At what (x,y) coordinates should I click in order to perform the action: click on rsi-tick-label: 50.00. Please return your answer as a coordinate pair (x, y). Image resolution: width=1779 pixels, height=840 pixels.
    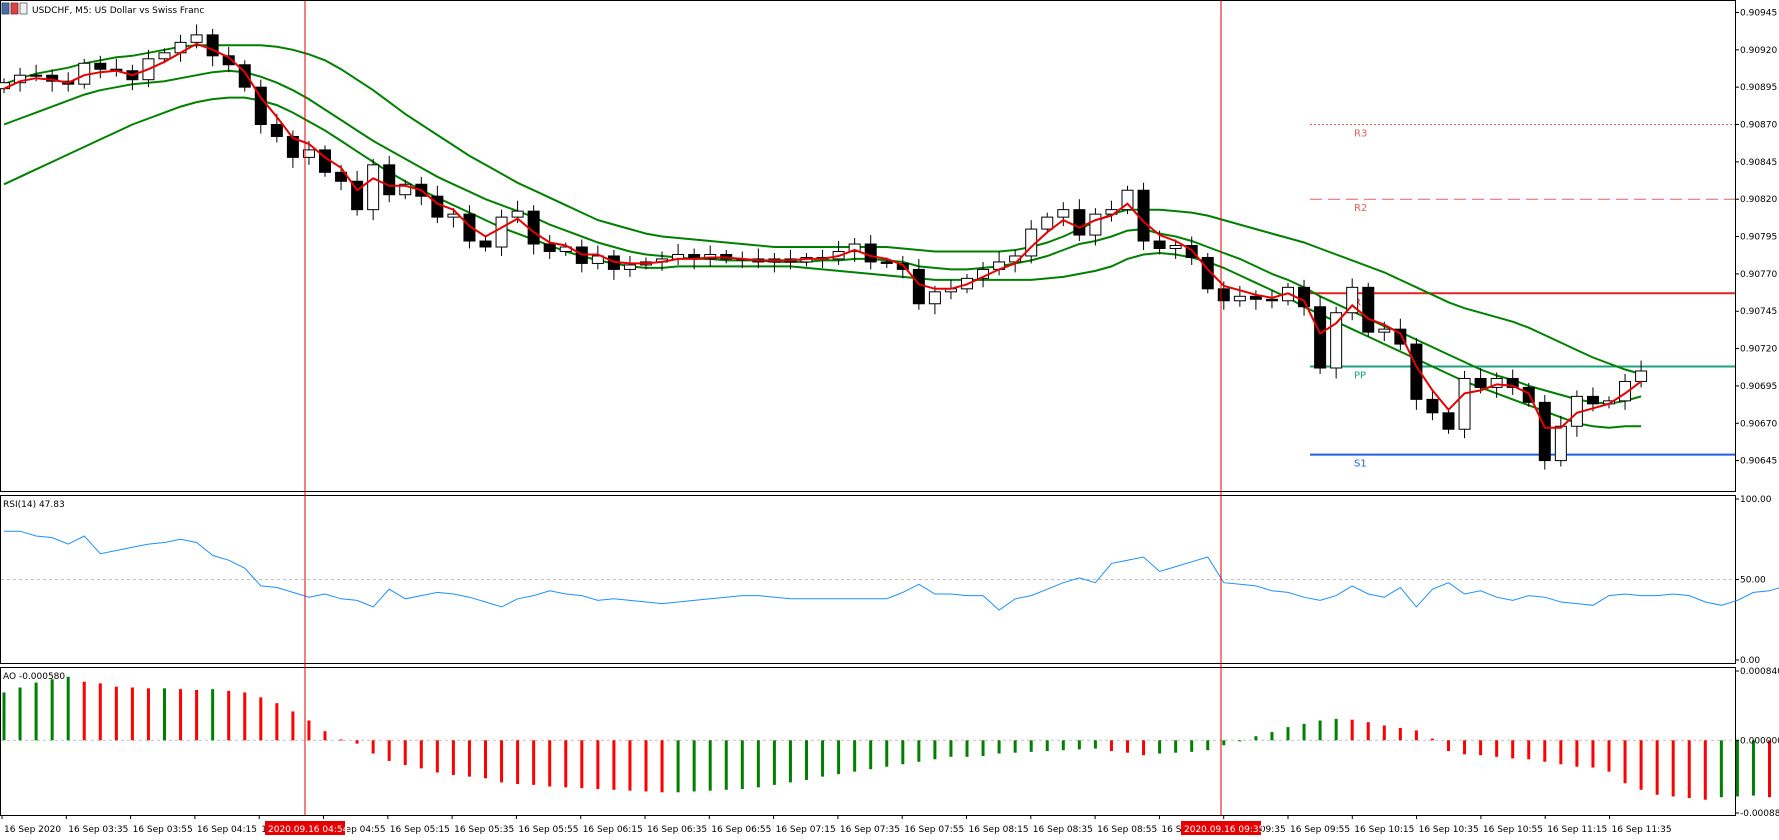
    Looking at the image, I should click on (1753, 581).